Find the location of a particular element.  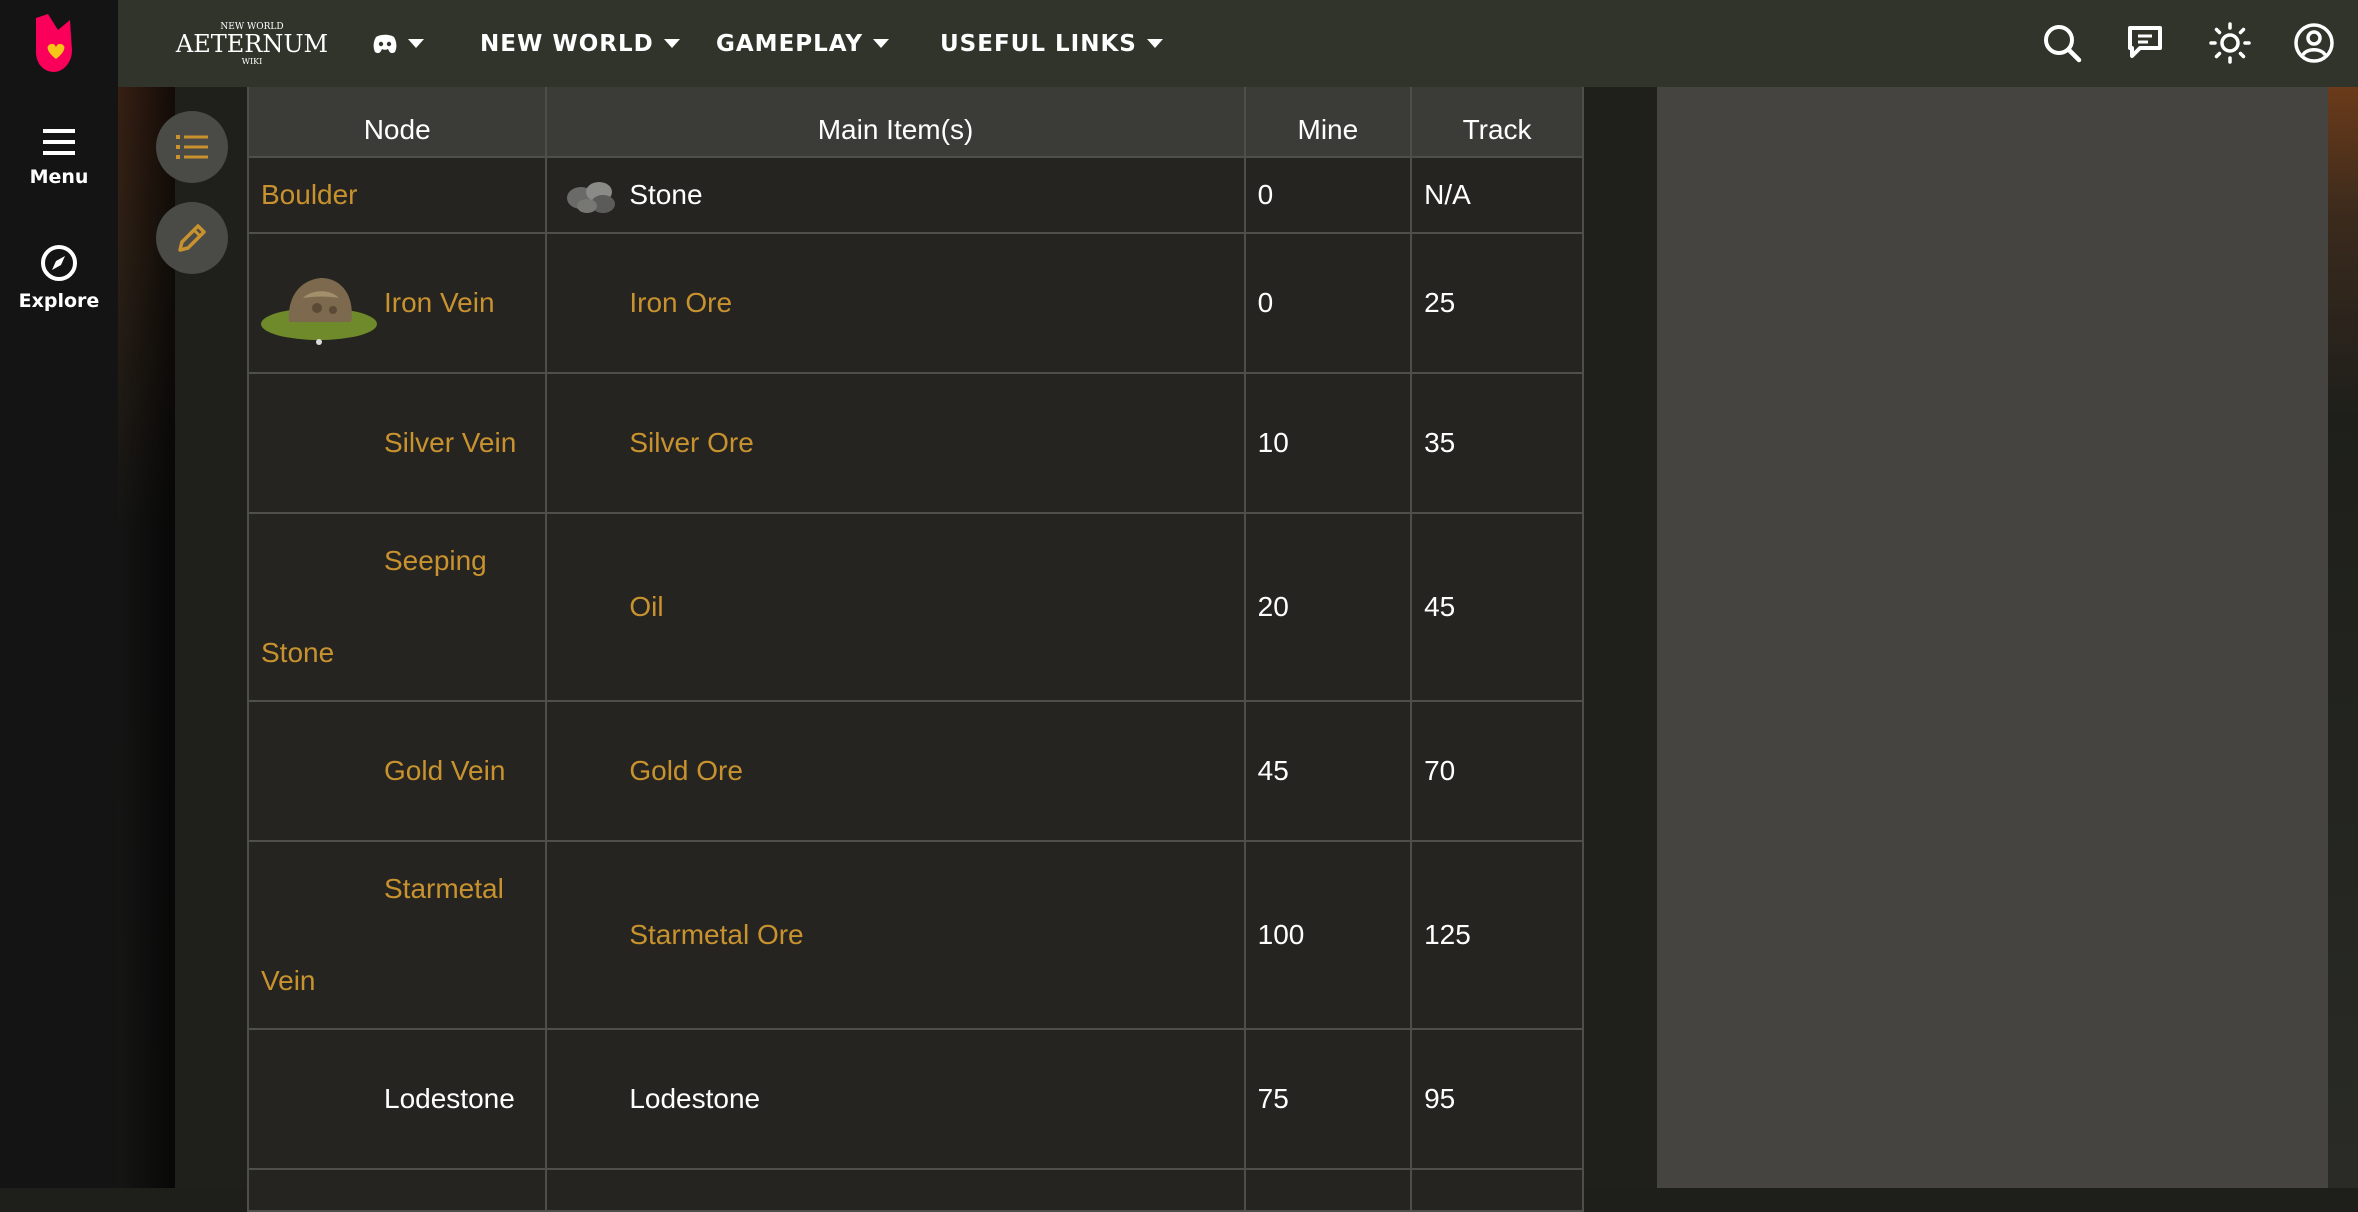

track-cell: 25 is located at coordinates (1497, 303).